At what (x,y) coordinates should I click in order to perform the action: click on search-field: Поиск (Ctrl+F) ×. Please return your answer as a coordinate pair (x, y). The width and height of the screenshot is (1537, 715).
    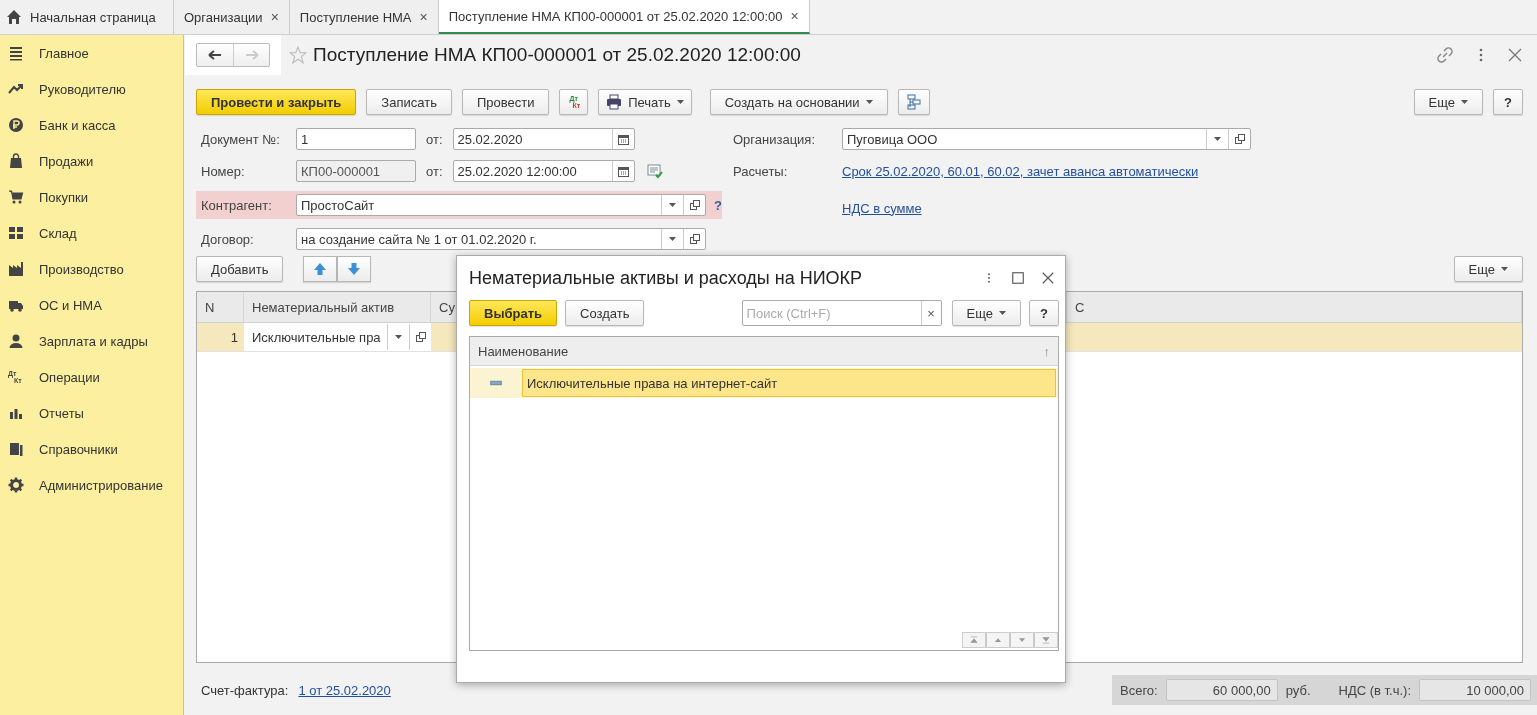
    Looking at the image, I should click on (841, 313).